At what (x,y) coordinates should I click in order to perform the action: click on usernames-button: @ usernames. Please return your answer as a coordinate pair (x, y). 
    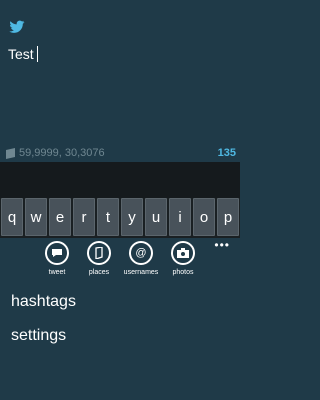
    Looking at the image, I should click on (141, 261).